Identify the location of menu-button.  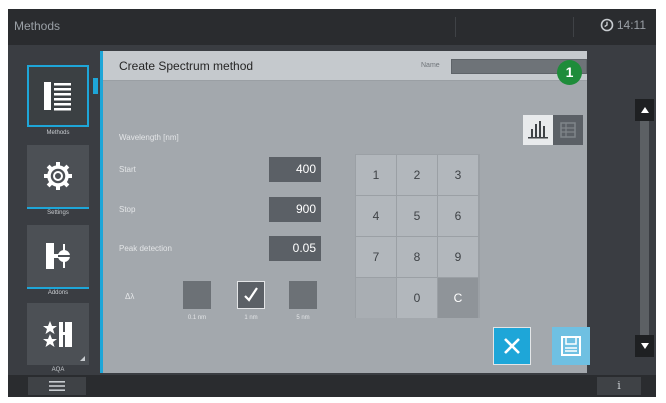
(57, 386).